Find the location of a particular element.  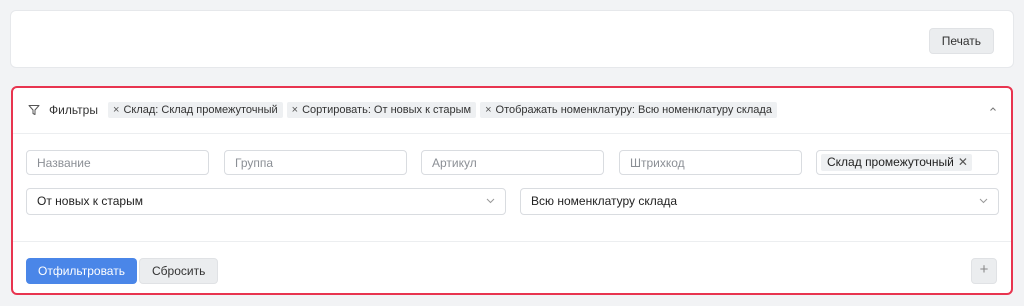

group-input is located at coordinates (315, 162).